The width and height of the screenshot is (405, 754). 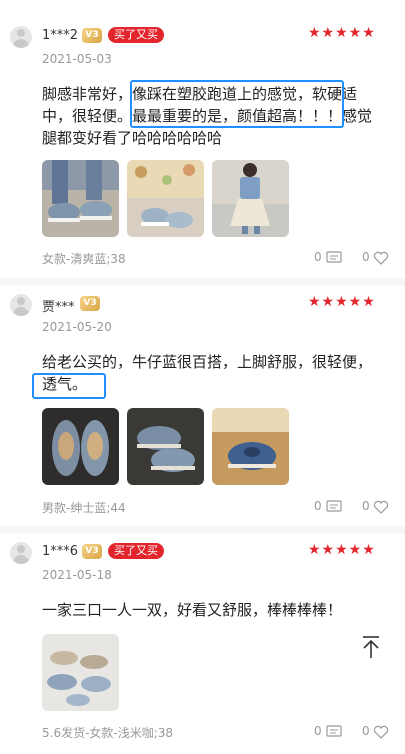 What do you see at coordinates (77, 575) in the screenshot?
I see `review-date: 2021-05-18` at bounding box center [77, 575].